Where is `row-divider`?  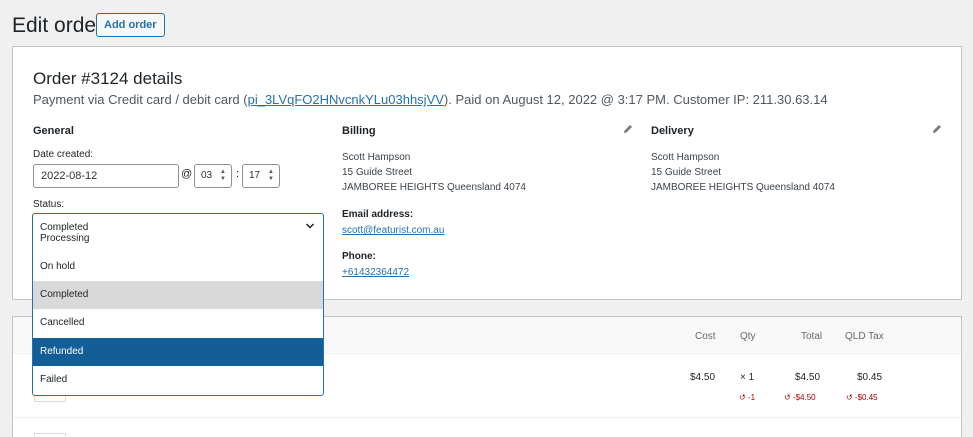
row-divider is located at coordinates (487, 417).